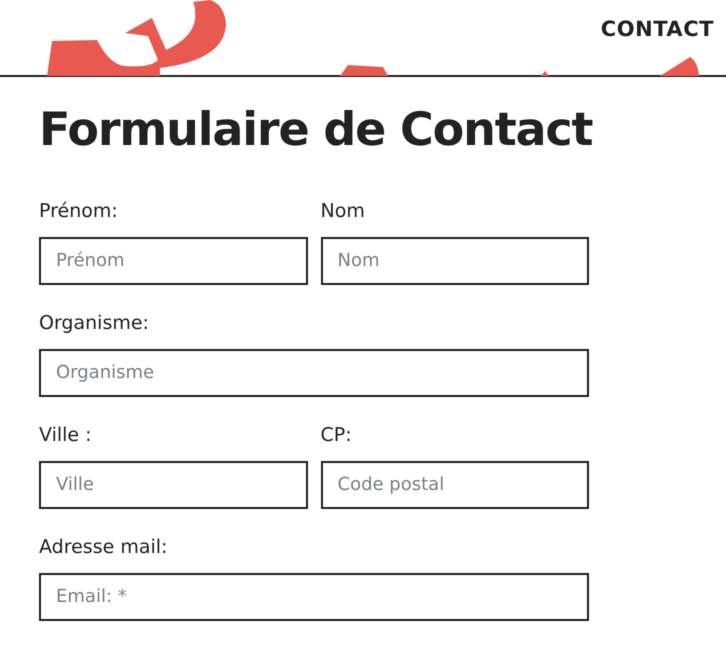 The height and width of the screenshot is (670, 726). Describe the element at coordinates (103, 546) in the screenshot. I see `field-label: Adresse mail:` at that location.